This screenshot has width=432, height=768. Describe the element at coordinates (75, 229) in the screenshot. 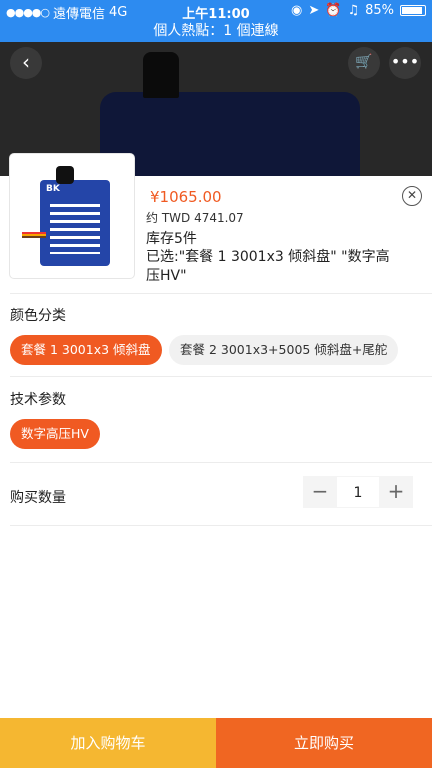

I see `thumb-servo-fins` at that location.